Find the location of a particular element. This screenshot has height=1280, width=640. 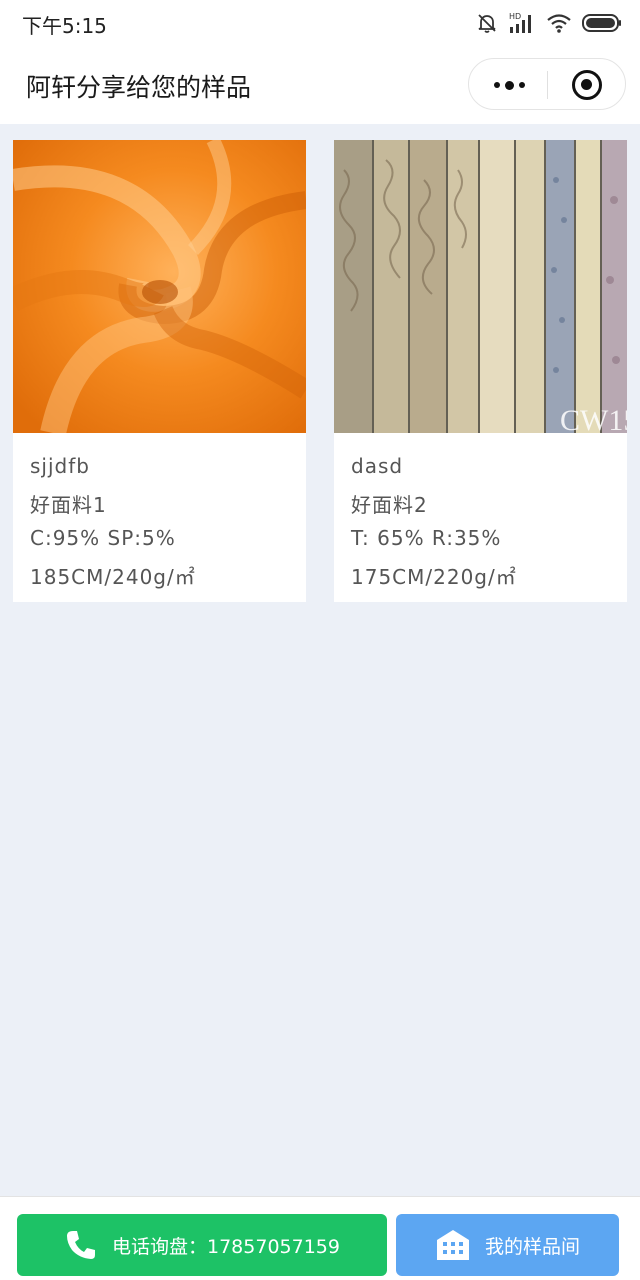

product-code: sjjdfb is located at coordinates (60, 466).